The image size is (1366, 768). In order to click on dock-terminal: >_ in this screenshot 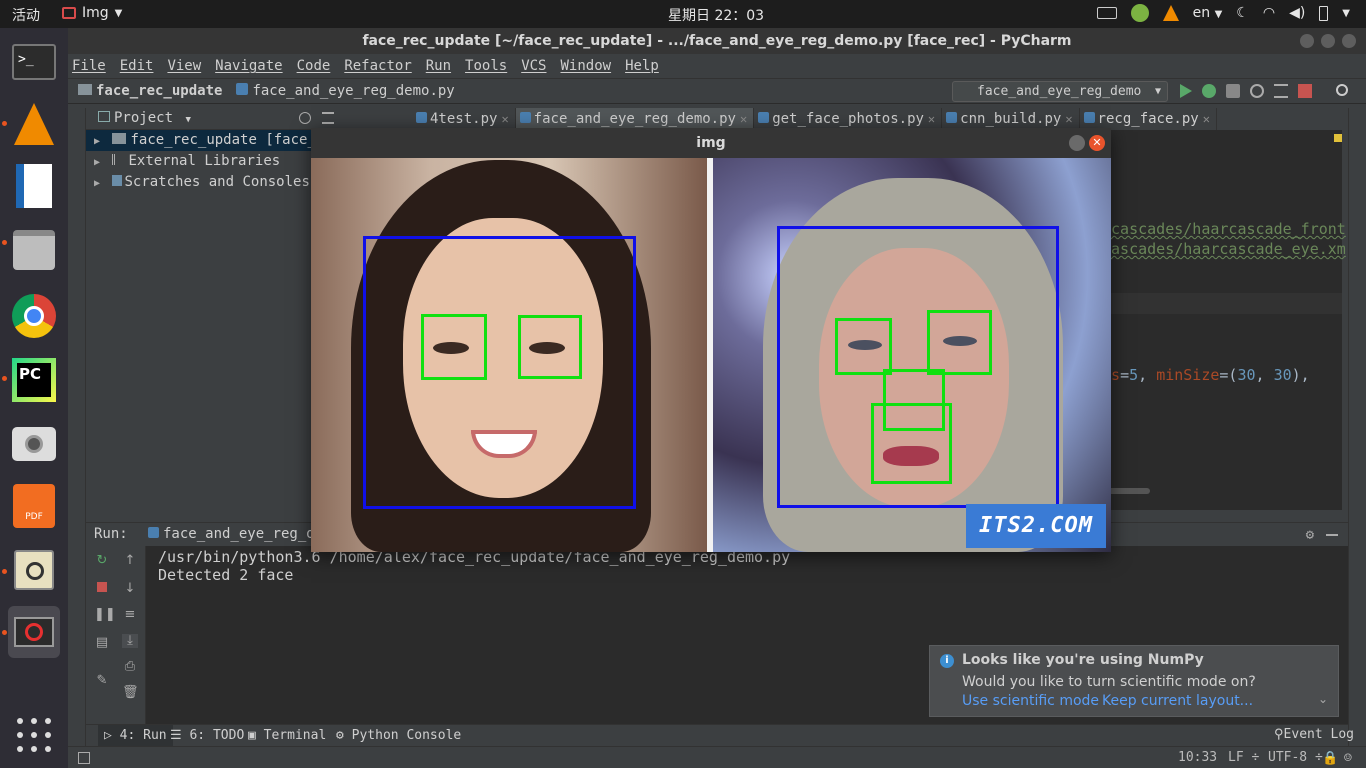, I will do `click(34, 62)`.